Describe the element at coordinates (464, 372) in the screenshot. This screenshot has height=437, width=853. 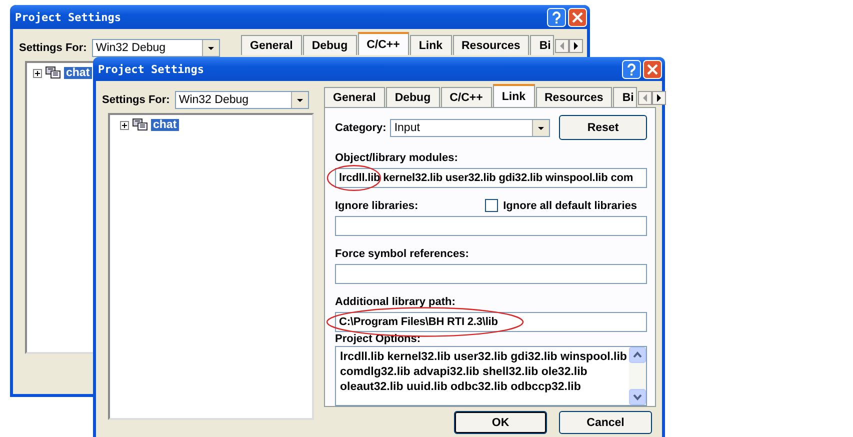
I see `options-line: comdlg32.lib advapi32.lib shell32.lib ole32.lib` at that location.